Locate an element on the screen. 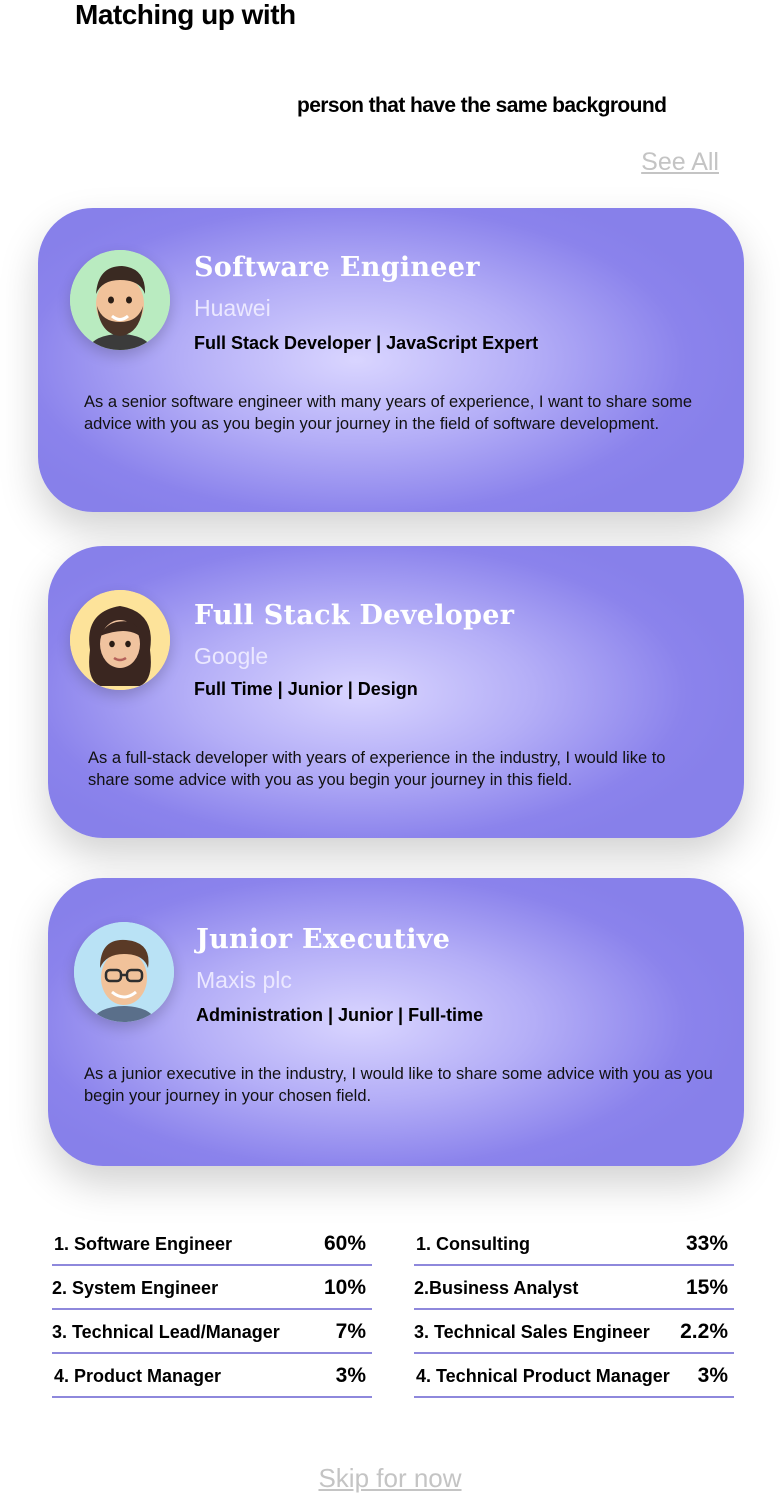 This screenshot has width=780, height=1495. card-tags: Full Stack Developer | JavaScript Expert is located at coordinates (366, 343).